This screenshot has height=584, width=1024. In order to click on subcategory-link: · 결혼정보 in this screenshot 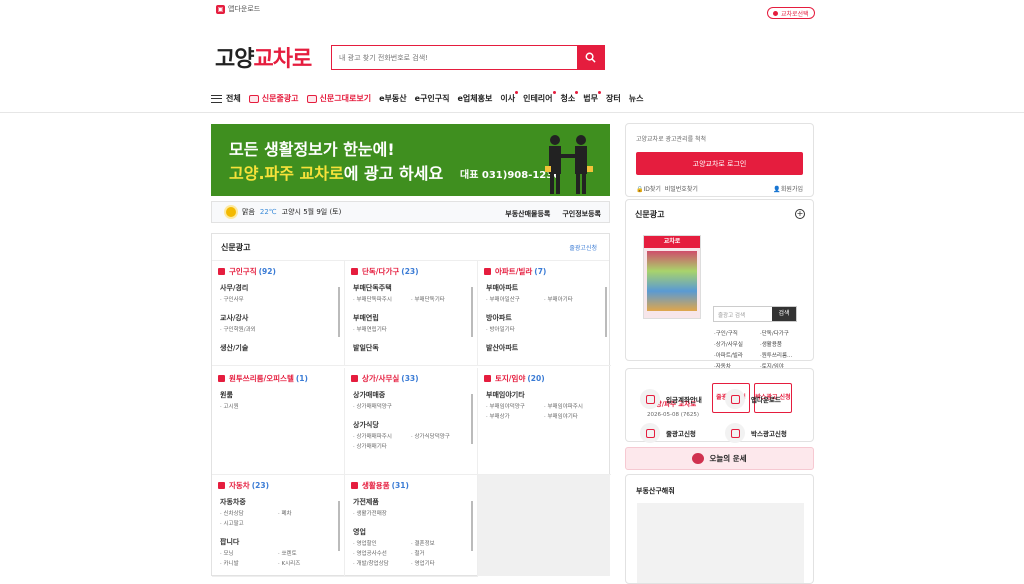, I will do `click(440, 543)`.